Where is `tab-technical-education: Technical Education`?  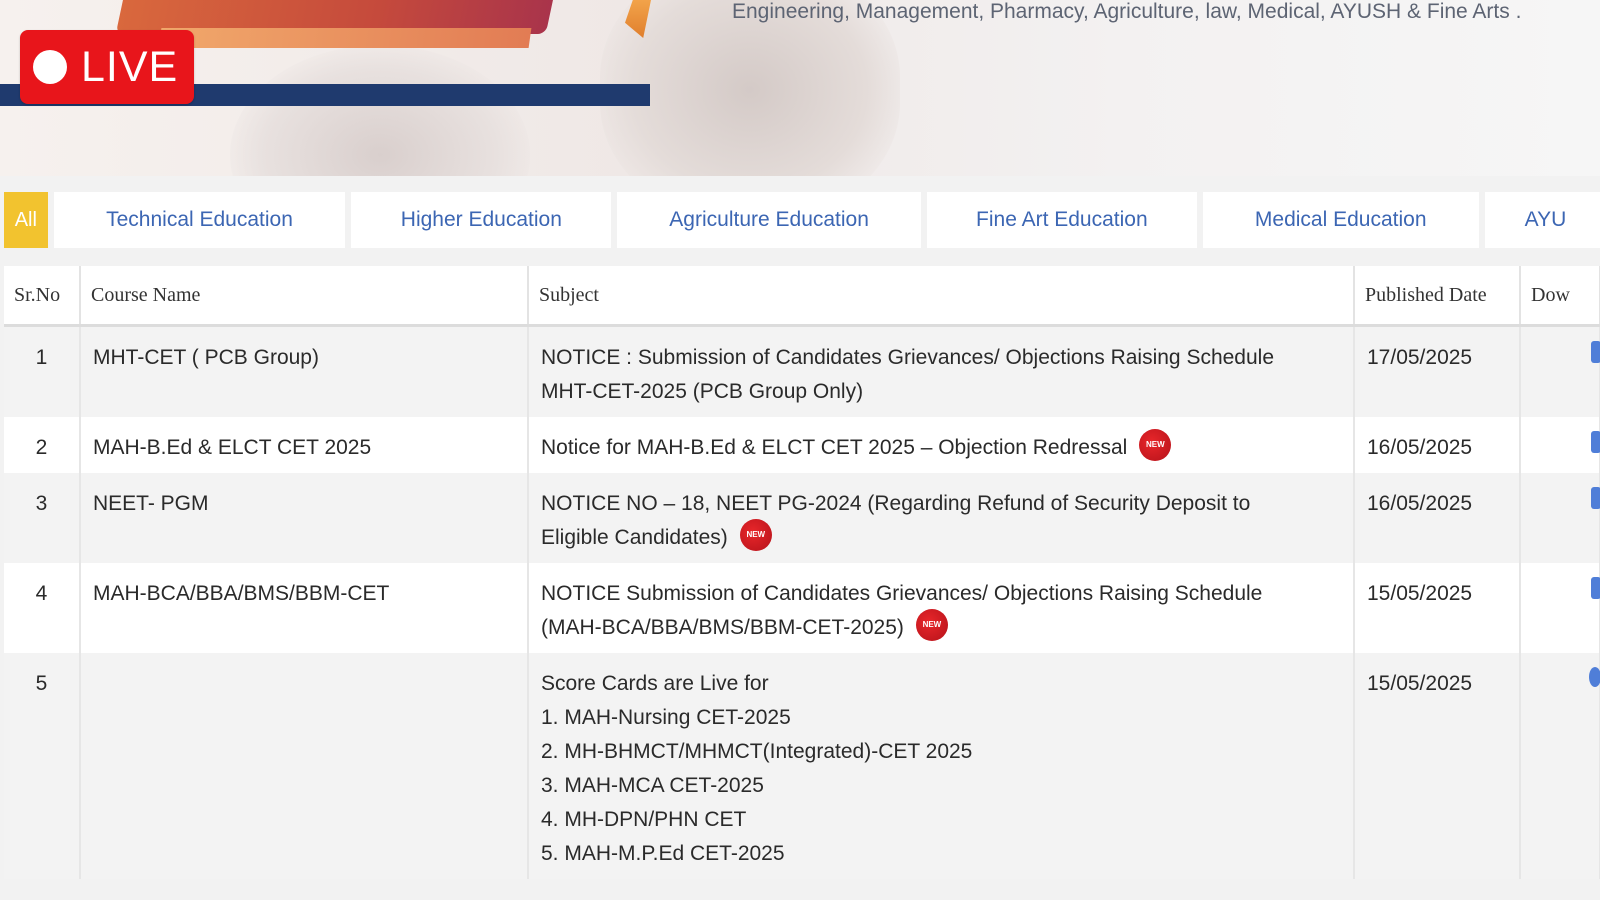
tab-technical-education: Technical Education is located at coordinates (199, 220).